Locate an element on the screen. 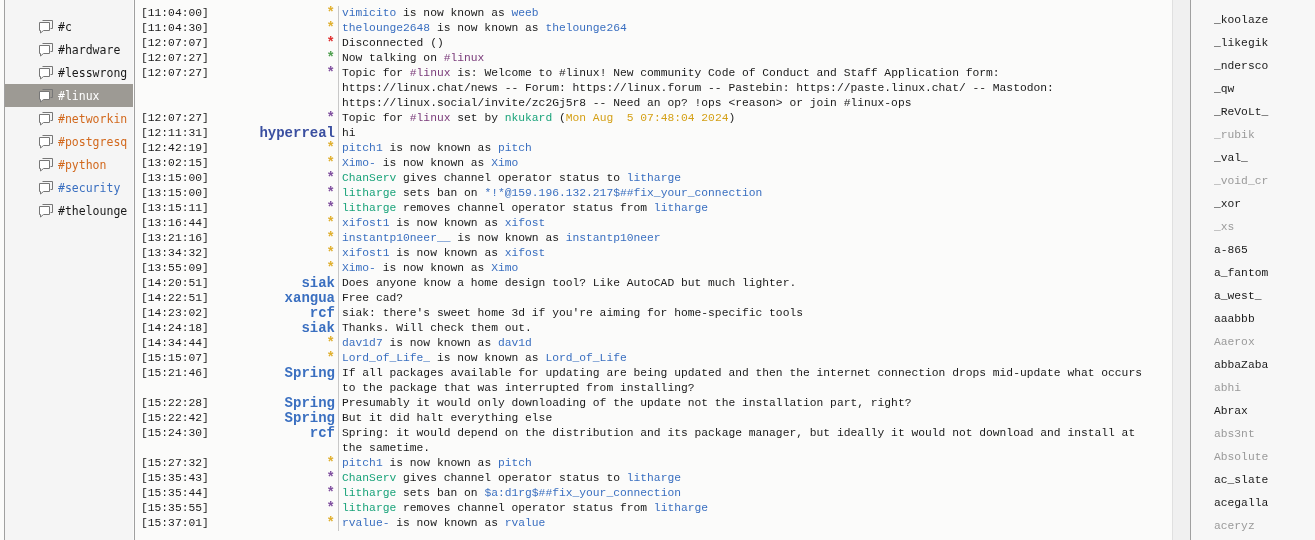 This screenshot has height=540, width=1315. timestamp: [12:11:31] is located at coordinates (175, 133).